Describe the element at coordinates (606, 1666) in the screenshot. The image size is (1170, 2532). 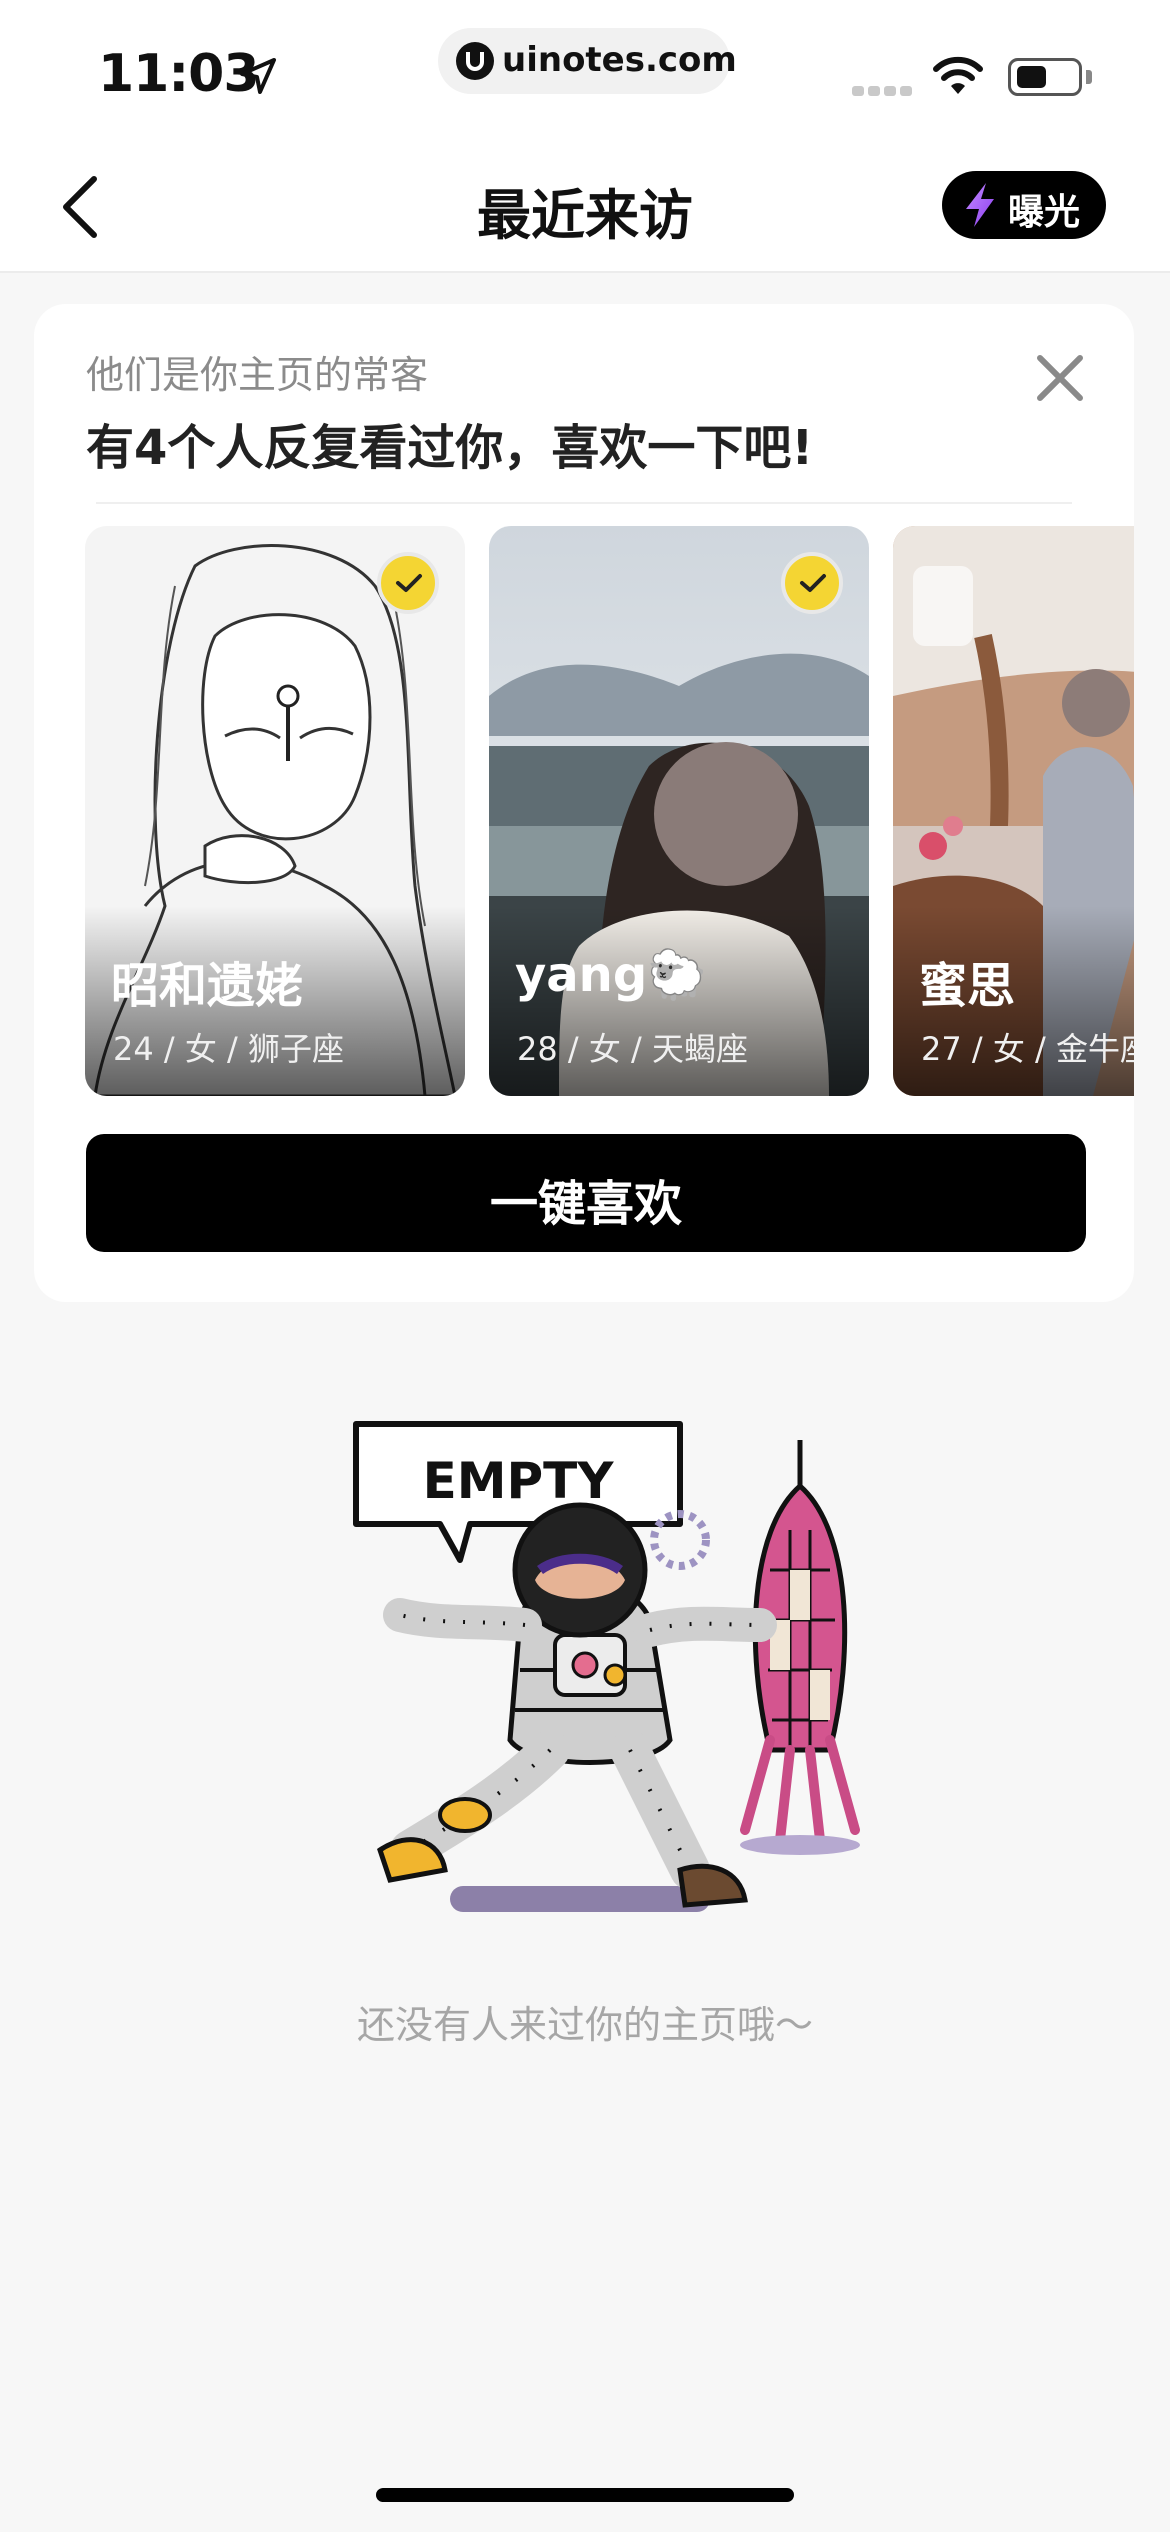
I see `empty-astronaut-illustration: EMPTY` at that location.